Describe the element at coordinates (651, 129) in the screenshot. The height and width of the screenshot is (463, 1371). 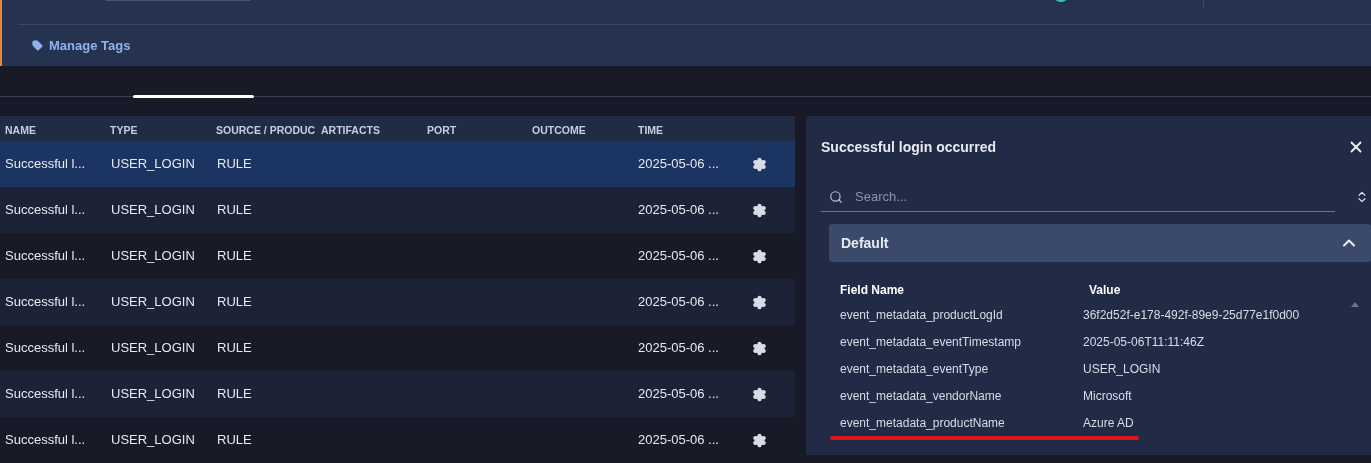
I see `column-header: TIME` at that location.